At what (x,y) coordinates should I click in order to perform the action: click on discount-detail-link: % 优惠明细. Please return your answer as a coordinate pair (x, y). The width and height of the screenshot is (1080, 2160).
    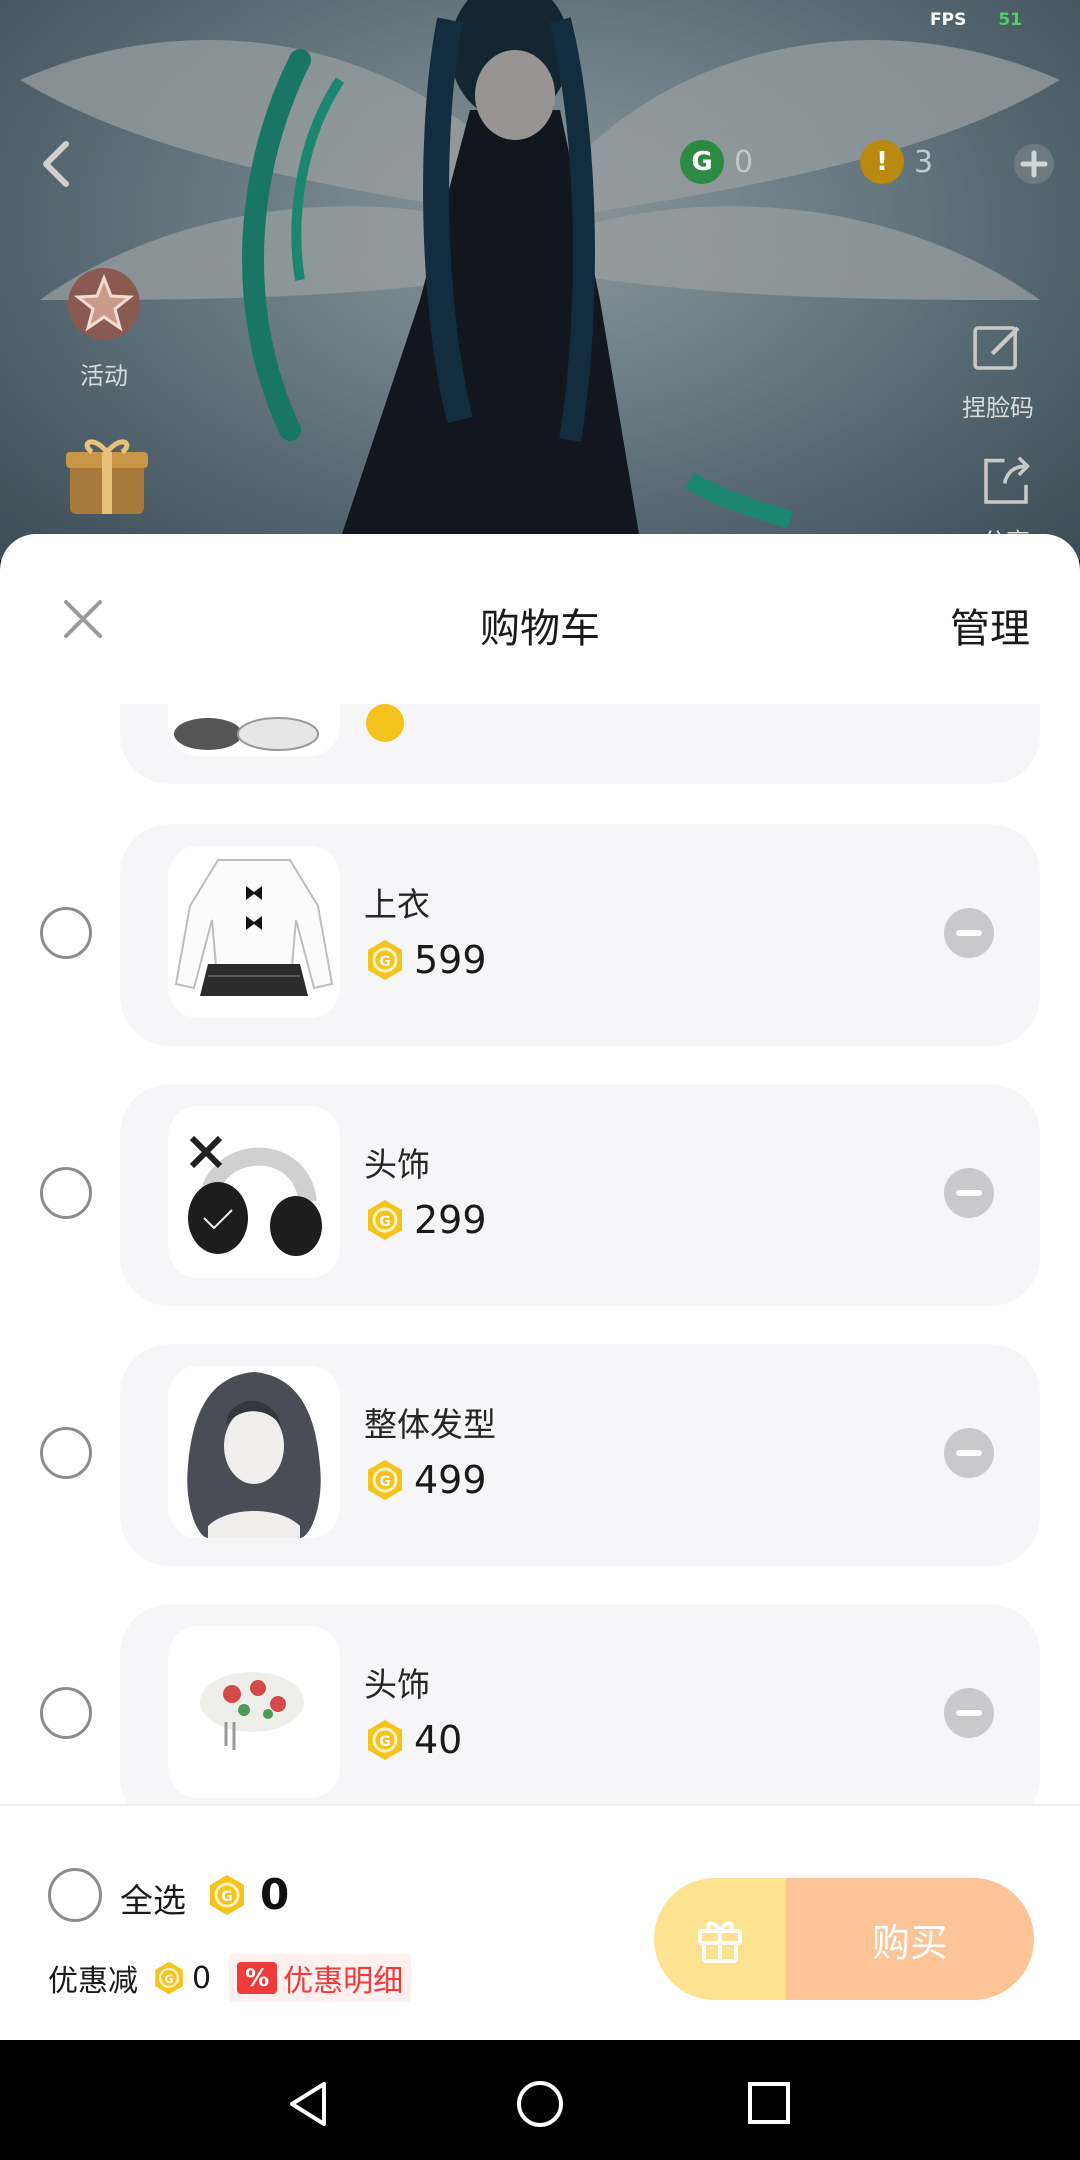
    Looking at the image, I should click on (320, 1978).